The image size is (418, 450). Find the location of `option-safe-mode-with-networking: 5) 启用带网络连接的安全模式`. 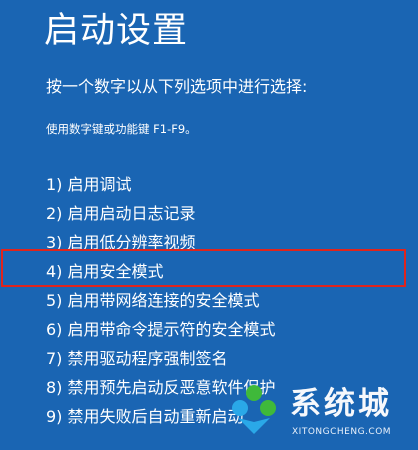

option-safe-mode-with-networking: 5) 启用带网络连接的安全模式 is located at coordinates (161, 300).